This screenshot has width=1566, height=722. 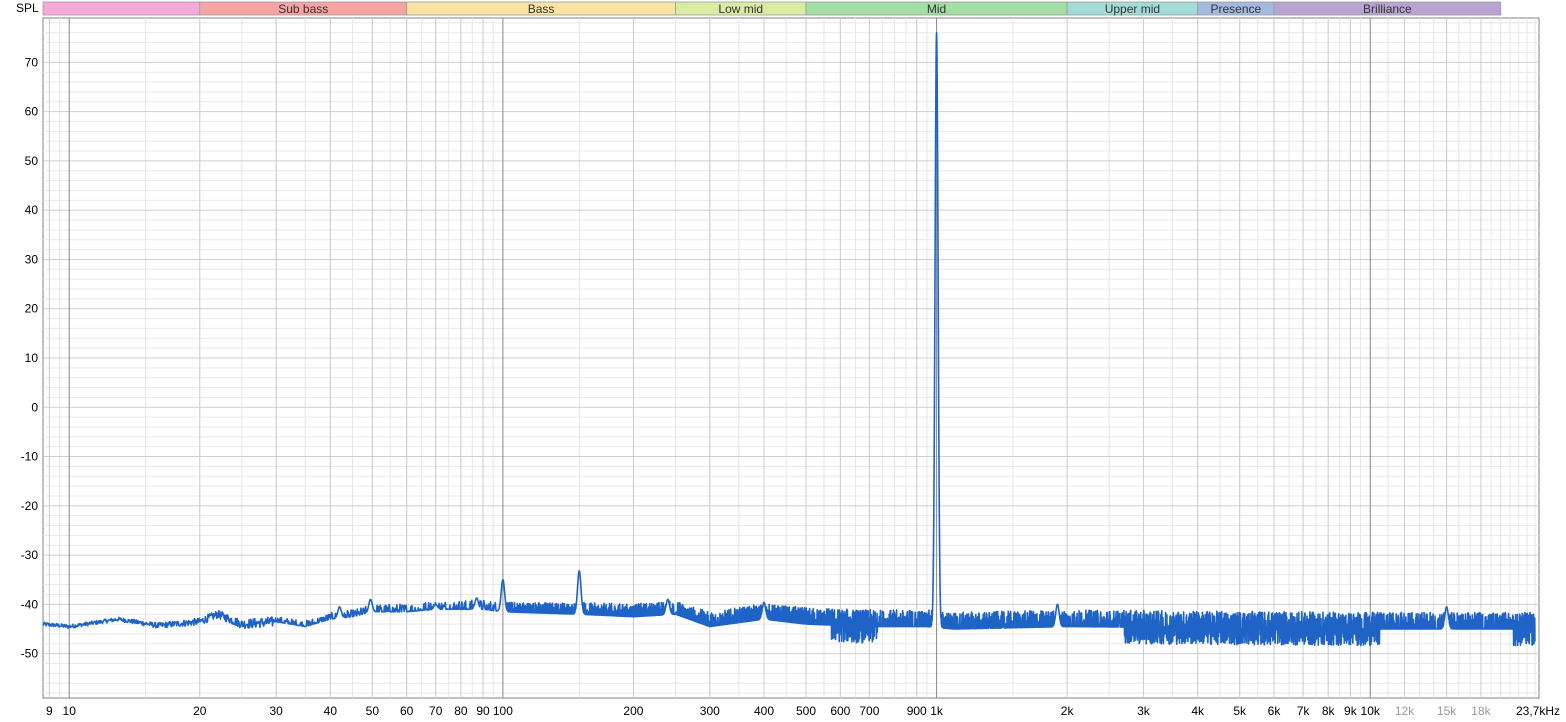 I want to click on band-label-2: Bass, so click(x=541, y=9).